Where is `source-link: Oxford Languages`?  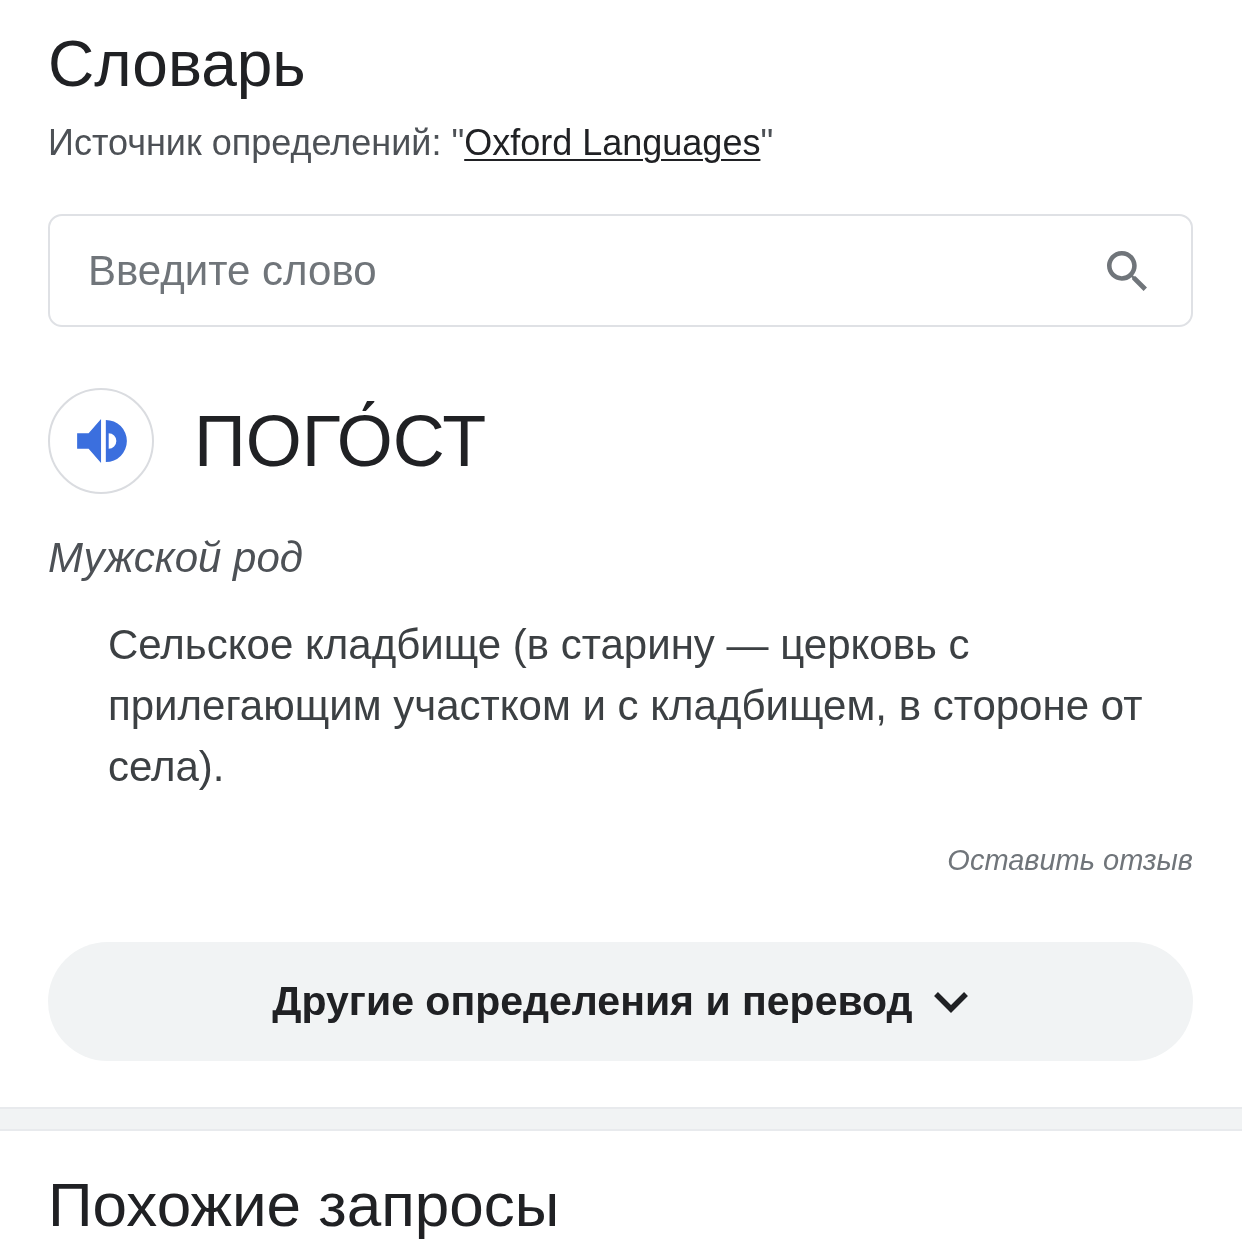
source-link: Oxford Languages is located at coordinates (612, 142).